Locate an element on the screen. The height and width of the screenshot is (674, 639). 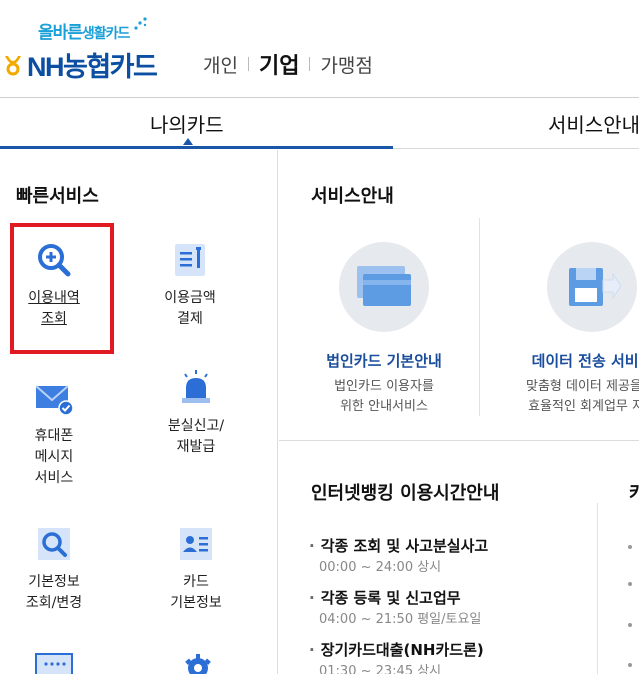
cards-icon is located at coordinates (384, 286).